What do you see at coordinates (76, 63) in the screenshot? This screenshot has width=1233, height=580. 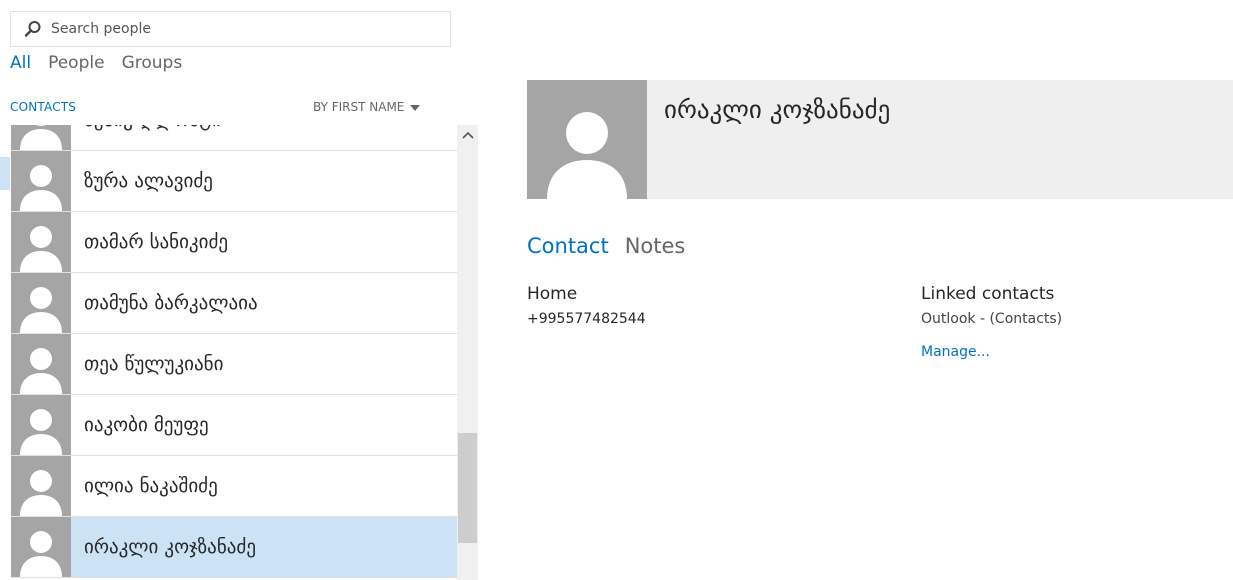 I see `filter-people: People` at bounding box center [76, 63].